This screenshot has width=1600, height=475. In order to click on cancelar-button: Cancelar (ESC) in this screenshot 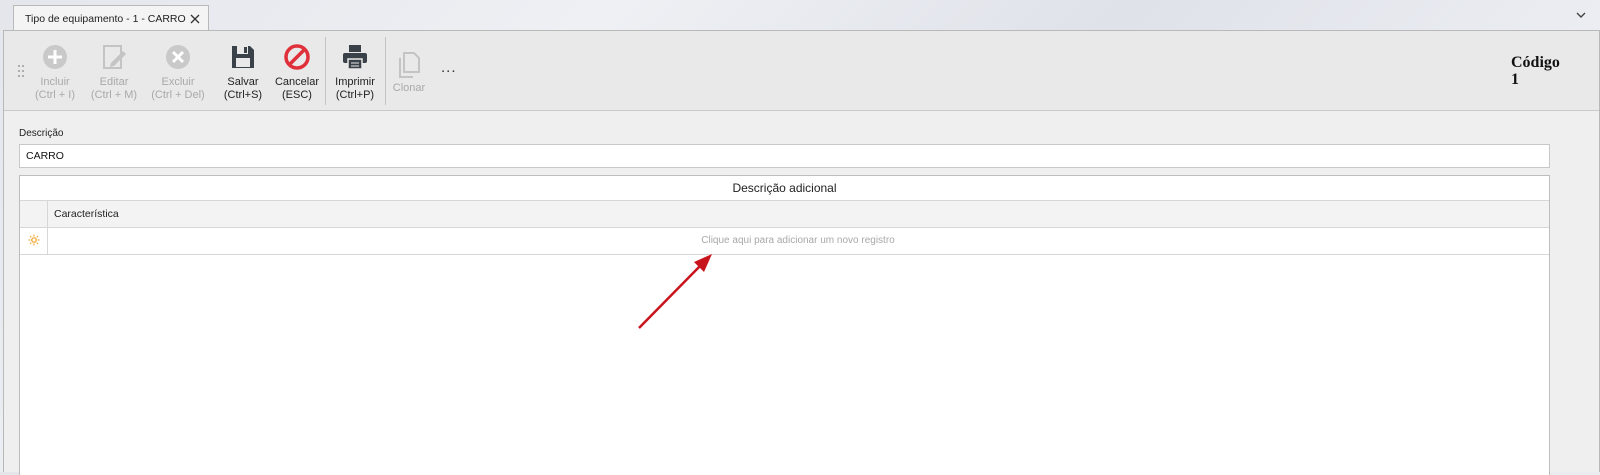, I will do `click(297, 71)`.